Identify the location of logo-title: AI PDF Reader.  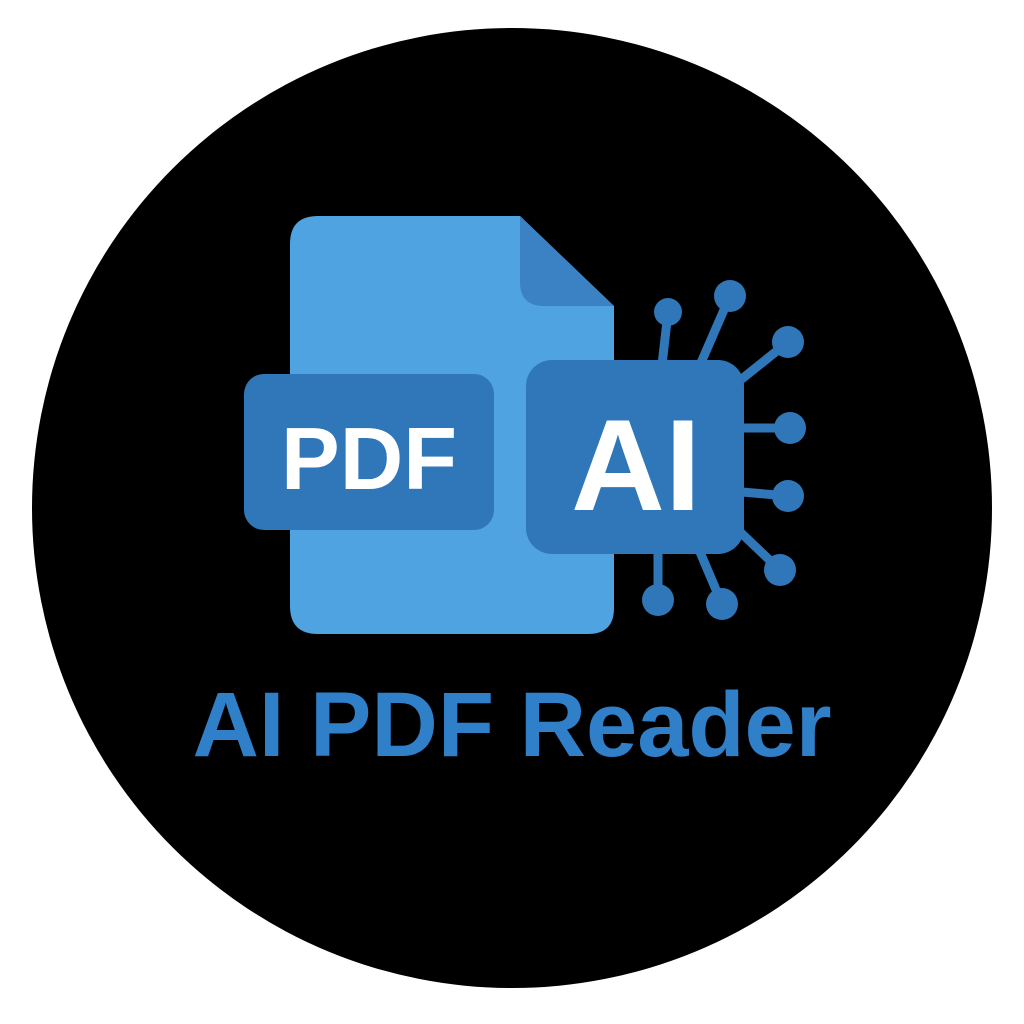
(511, 725).